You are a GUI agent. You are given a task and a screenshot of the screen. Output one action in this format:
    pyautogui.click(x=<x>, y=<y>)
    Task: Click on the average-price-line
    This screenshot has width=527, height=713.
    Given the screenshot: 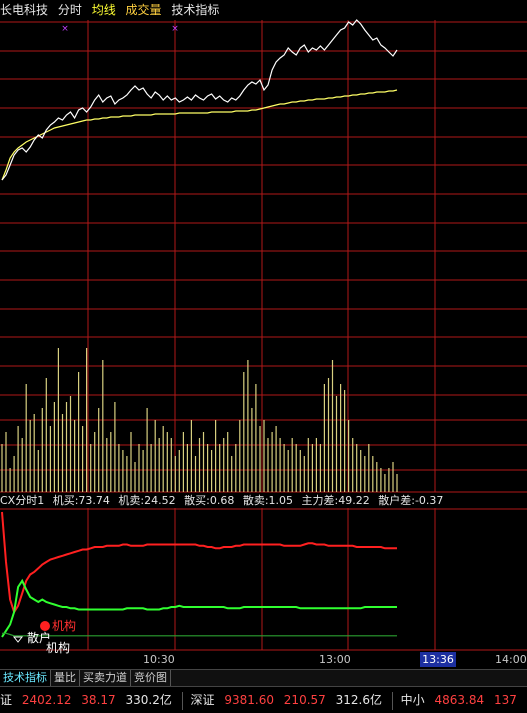 What is the action you would take?
    pyautogui.click(x=199, y=135)
    